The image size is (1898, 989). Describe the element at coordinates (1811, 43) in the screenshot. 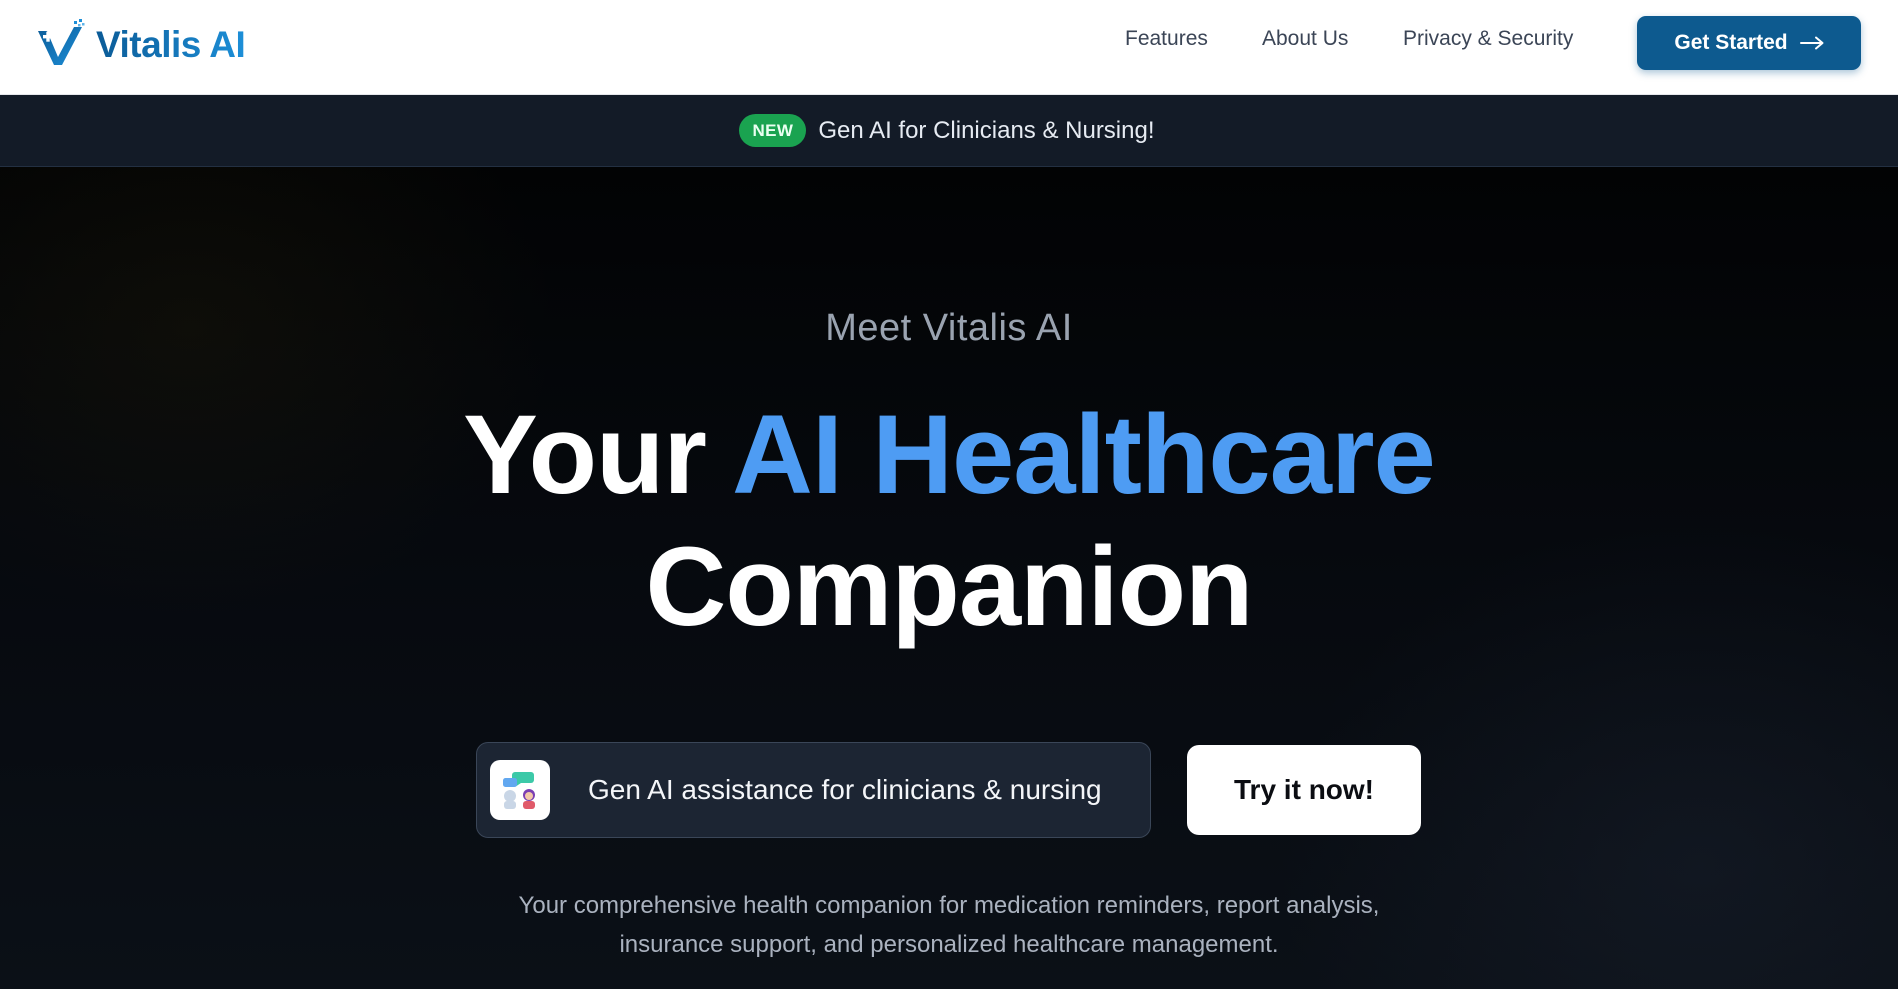

I see `arrow-right-icon` at that location.